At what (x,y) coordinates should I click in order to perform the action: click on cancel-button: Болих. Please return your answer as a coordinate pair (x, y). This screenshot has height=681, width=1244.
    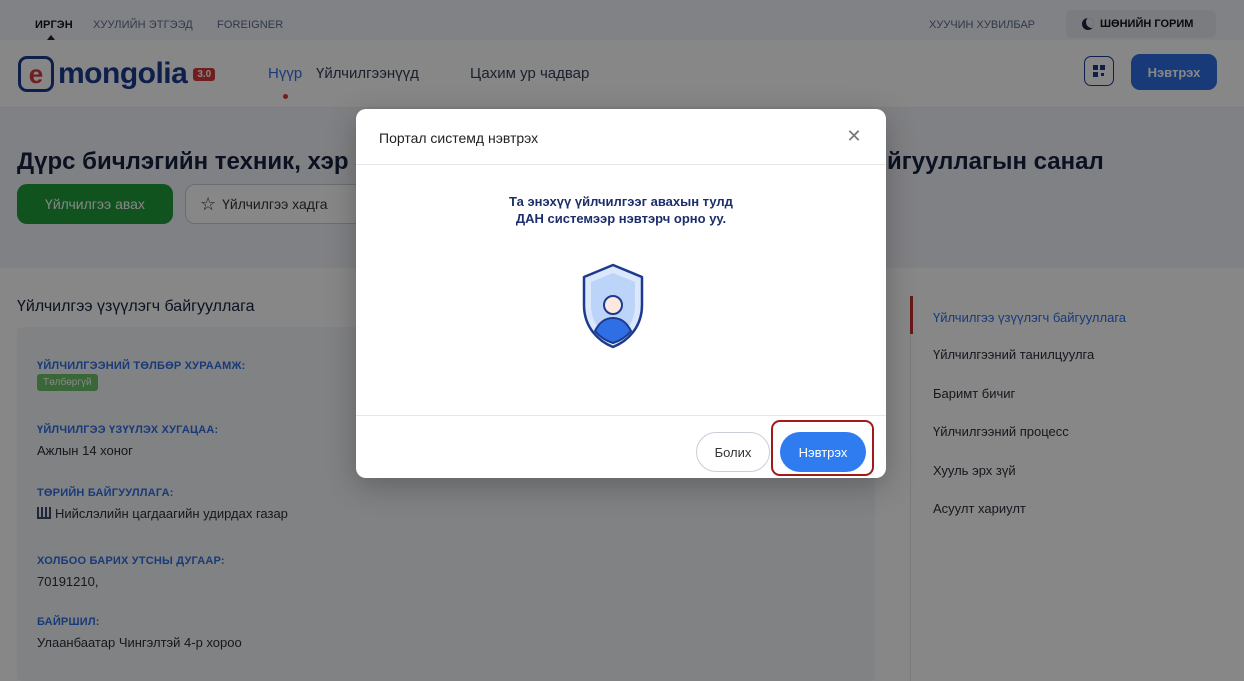
    Looking at the image, I should click on (733, 452).